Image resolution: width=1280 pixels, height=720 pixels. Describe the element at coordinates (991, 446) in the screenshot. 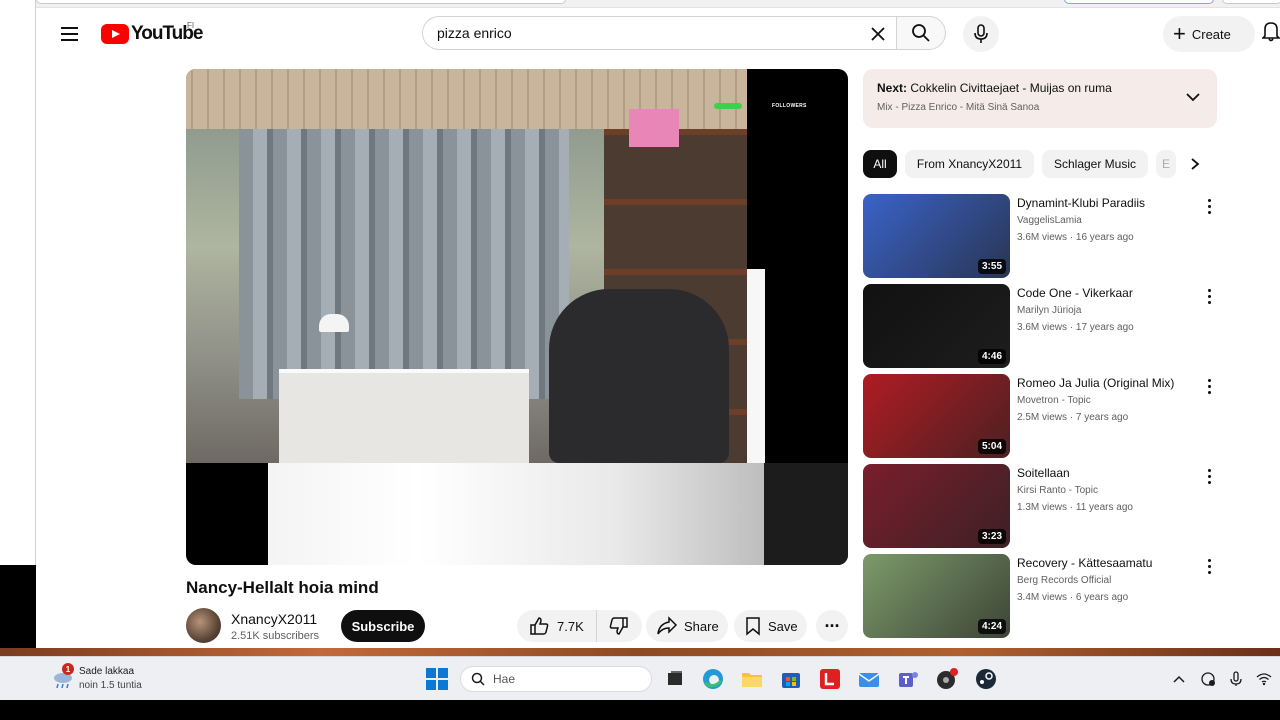

I see `video-duration: 5:04` at that location.